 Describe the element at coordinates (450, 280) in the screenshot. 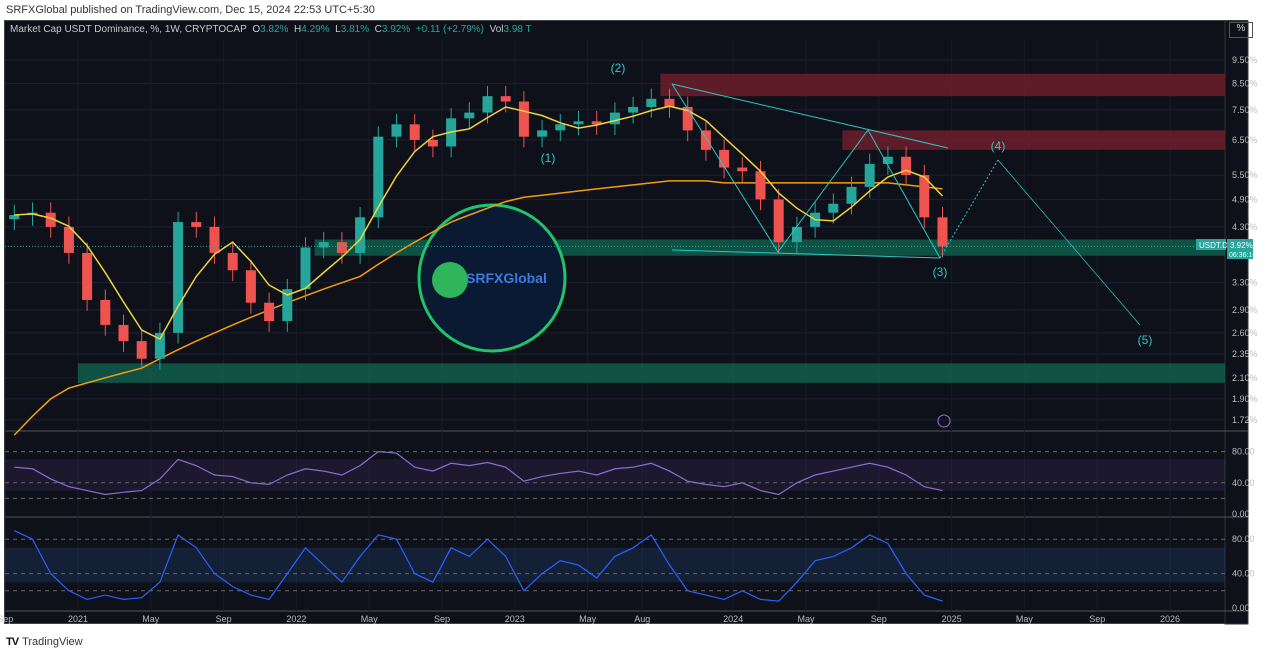

I see `globe-icon` at that location.